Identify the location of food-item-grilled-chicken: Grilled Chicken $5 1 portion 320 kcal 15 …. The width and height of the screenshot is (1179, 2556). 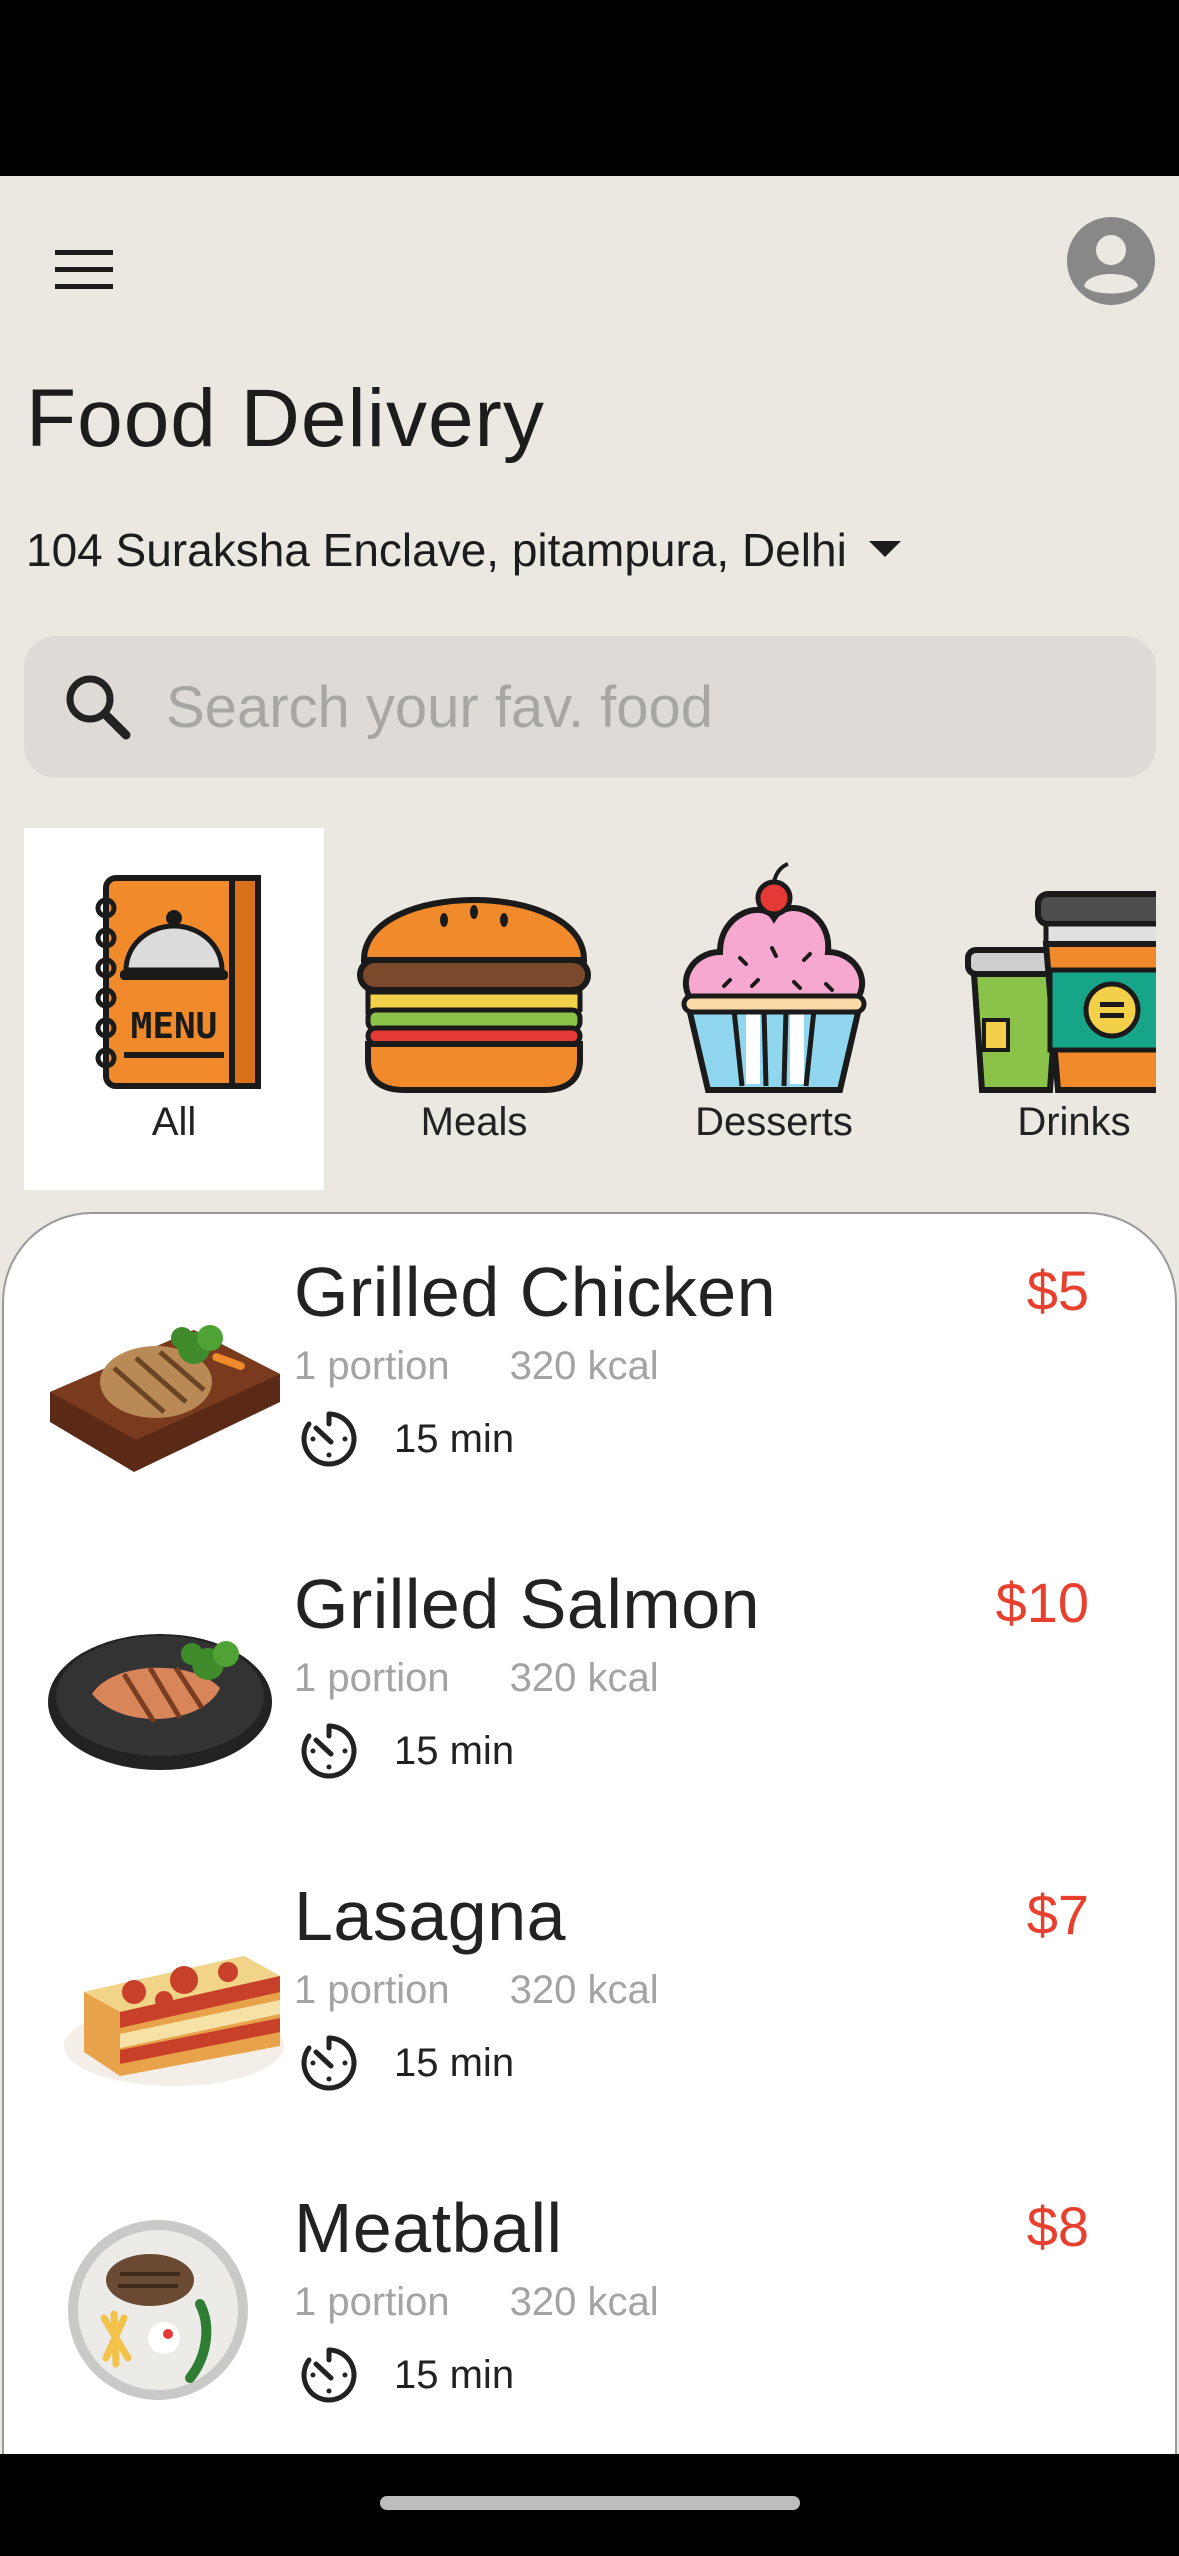
(589, 1370).